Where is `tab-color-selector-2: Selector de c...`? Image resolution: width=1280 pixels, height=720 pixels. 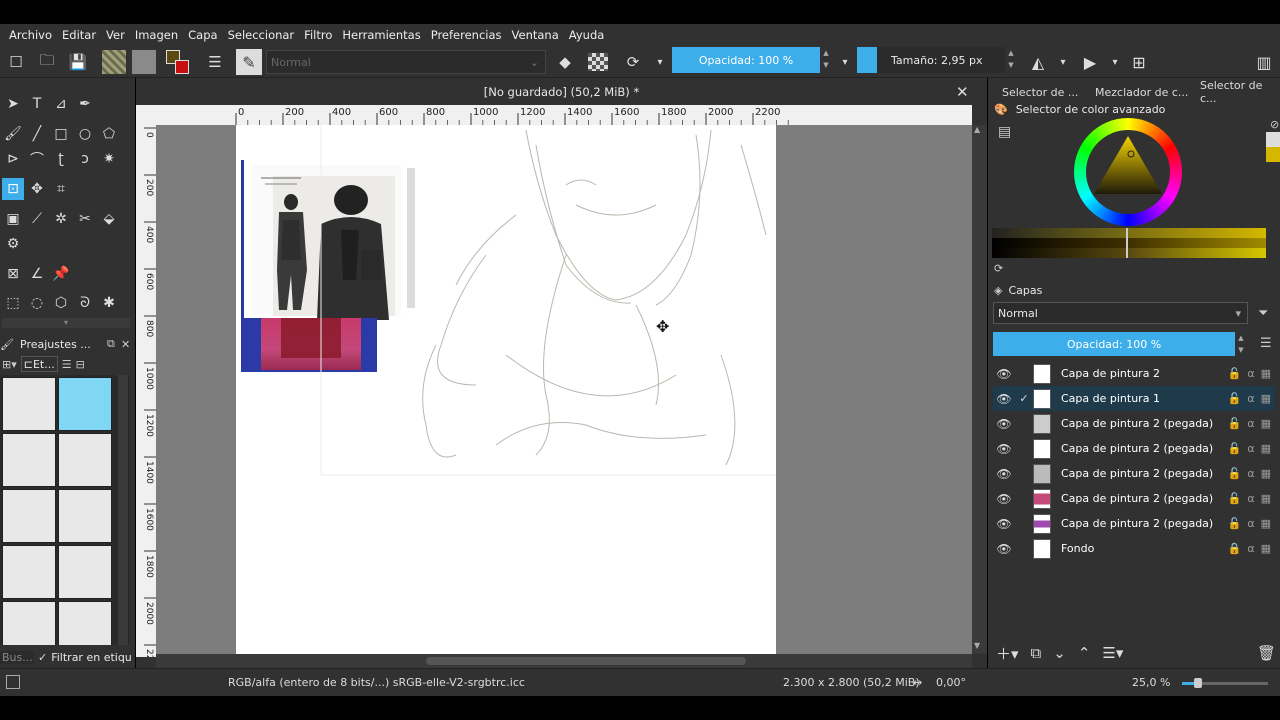 tab-color-selector-2: Selector de c... is located at coordinates (1236, 92).